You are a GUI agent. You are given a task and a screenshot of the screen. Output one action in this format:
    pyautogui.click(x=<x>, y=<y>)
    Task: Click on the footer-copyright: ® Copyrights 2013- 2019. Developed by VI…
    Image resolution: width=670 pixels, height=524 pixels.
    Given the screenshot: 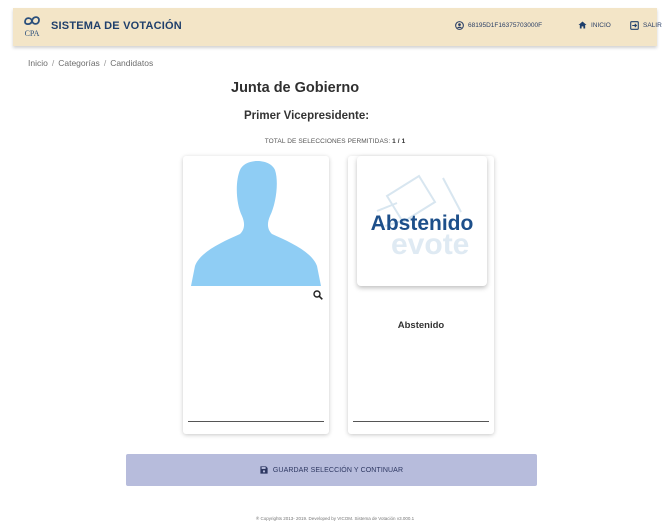 What is the action you would take?
    pyautogui.click(x=335, y=518)
    